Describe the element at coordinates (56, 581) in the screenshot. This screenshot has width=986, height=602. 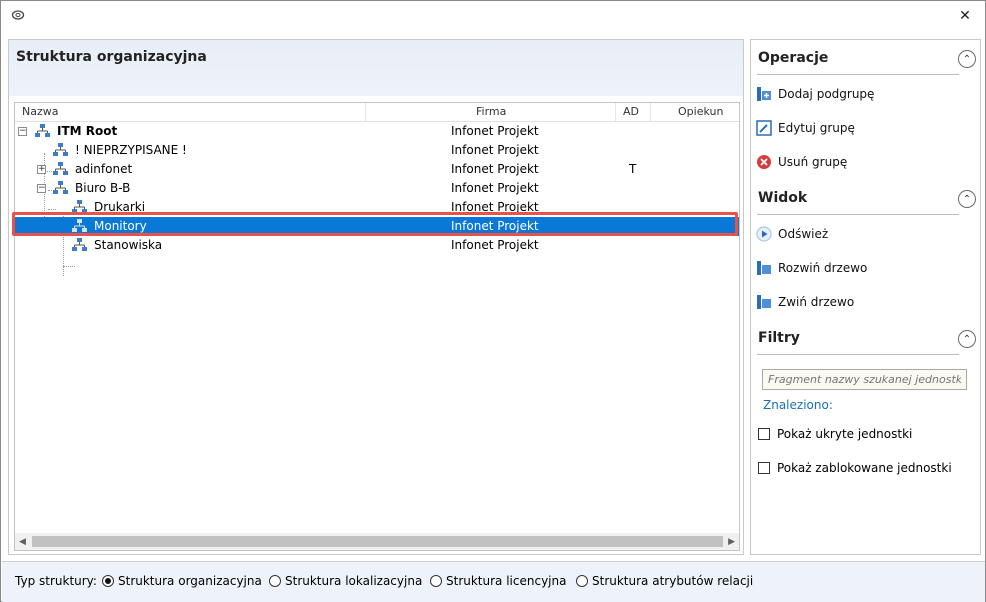
I see `structure-type-label: Typ struktury:` at that location.